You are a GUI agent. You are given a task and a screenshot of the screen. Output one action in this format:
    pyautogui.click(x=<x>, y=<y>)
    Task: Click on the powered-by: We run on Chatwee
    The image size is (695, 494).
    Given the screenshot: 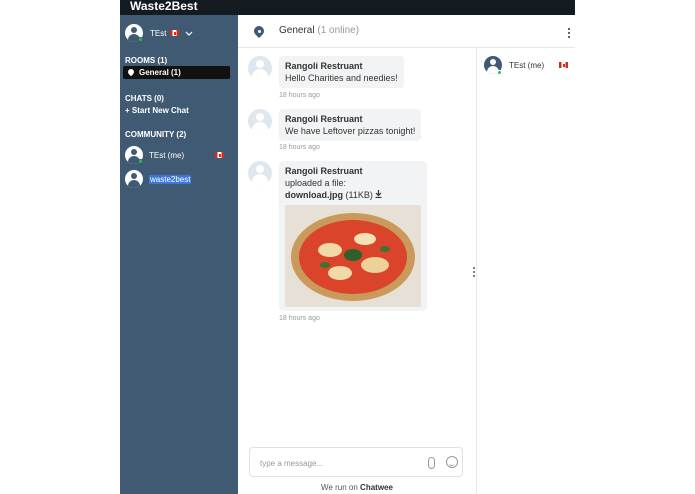 What is the action you would take?
    pyautogui.click(x=357, y=487)
    